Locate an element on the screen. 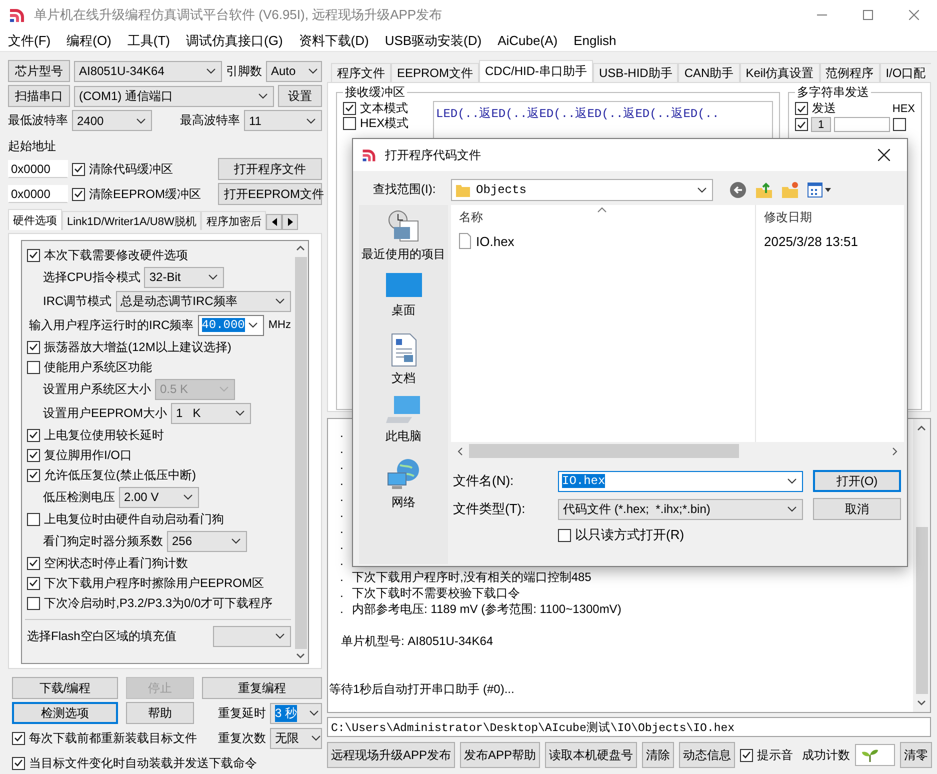 Image resolution: width=937 pixels, height=774 pixels. tab: Link1D/Writer1A/U8W脱机 is located at coordinates (132, 220).